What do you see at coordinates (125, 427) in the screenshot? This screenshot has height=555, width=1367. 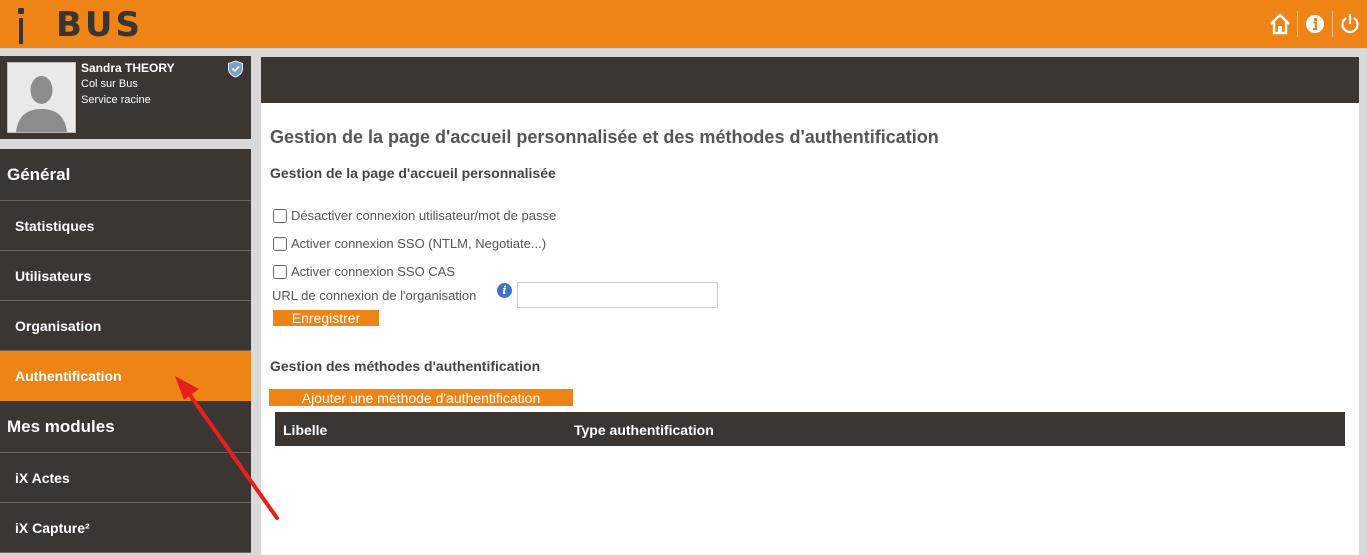 I see `nav-section-mes-modules: Mes modules` at bounding box center [125, 427].